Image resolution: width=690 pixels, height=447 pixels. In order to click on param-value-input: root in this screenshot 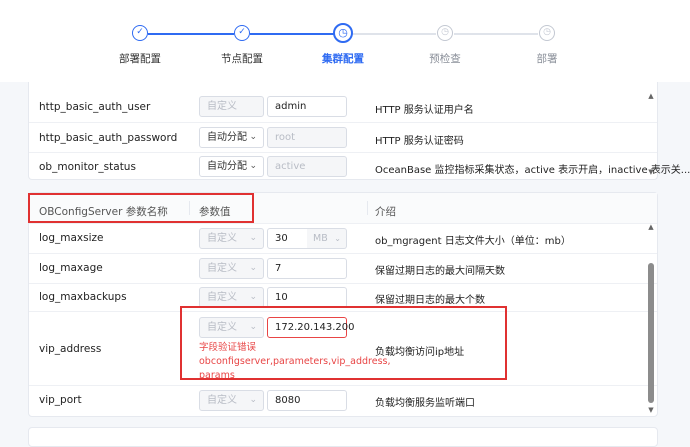, I will do `click(307, 137)`.